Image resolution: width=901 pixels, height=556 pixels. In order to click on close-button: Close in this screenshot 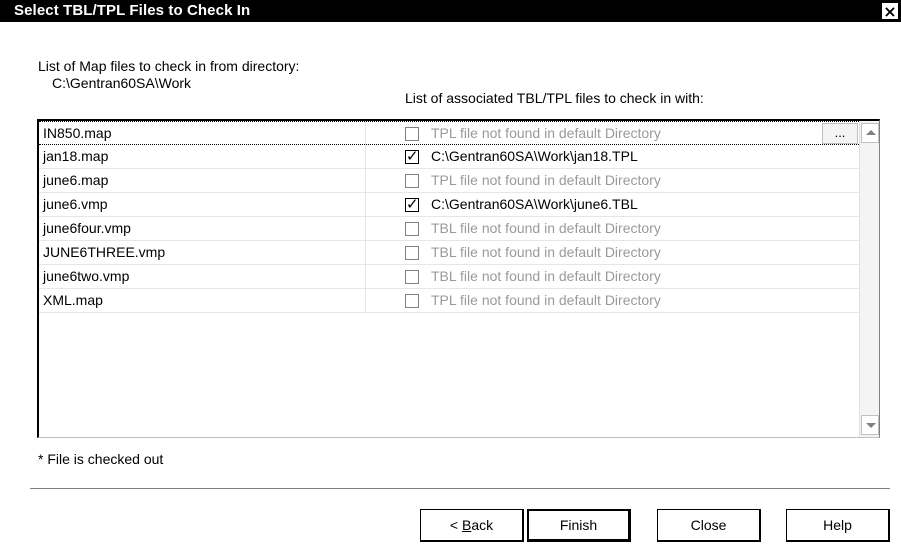, I will do `click(709, 525)`.